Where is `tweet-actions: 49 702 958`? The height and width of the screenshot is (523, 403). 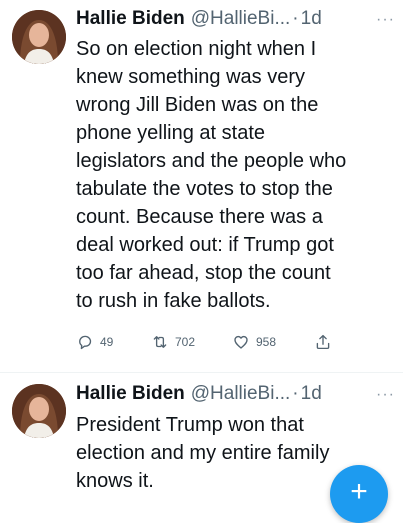
tweet-actions: 49 702 958 is located at coordinates (204, 342).